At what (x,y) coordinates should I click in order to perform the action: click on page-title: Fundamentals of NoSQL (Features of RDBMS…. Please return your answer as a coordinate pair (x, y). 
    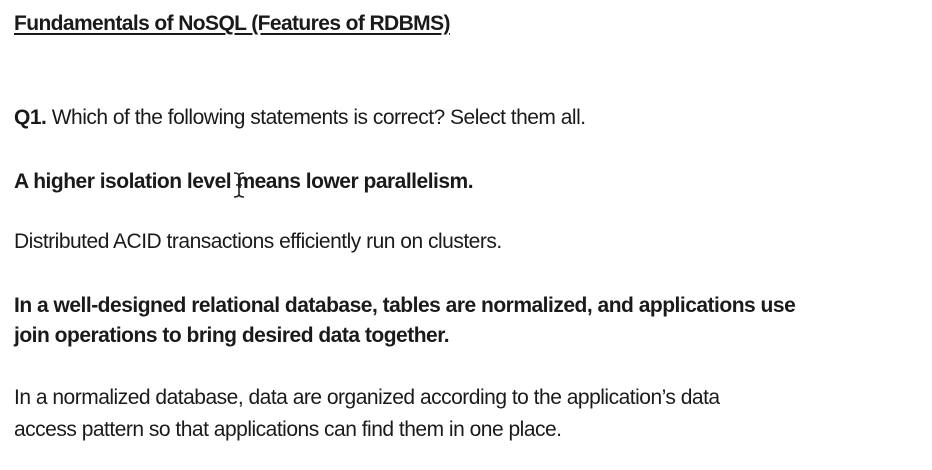
    Looking at the image, I should click on (232, 23).